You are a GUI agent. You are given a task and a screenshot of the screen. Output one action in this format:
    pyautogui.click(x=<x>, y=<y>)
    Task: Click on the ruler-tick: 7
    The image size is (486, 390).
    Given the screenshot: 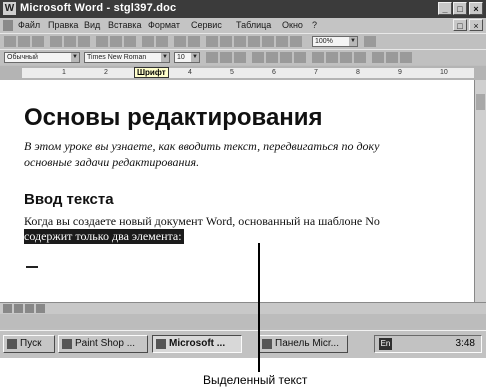 What is the action you would take?
    pyautogui.click(x=316, y=72)
    